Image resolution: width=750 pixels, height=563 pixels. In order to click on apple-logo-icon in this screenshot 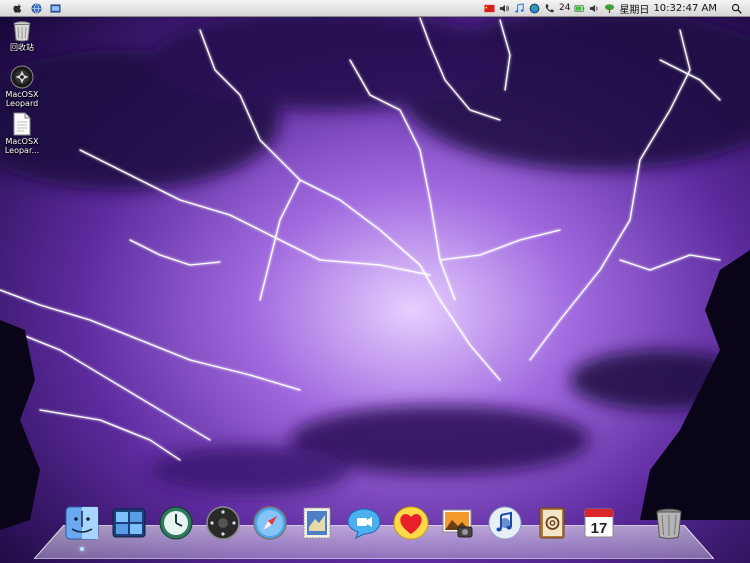, I will do `click(17, 8)`.